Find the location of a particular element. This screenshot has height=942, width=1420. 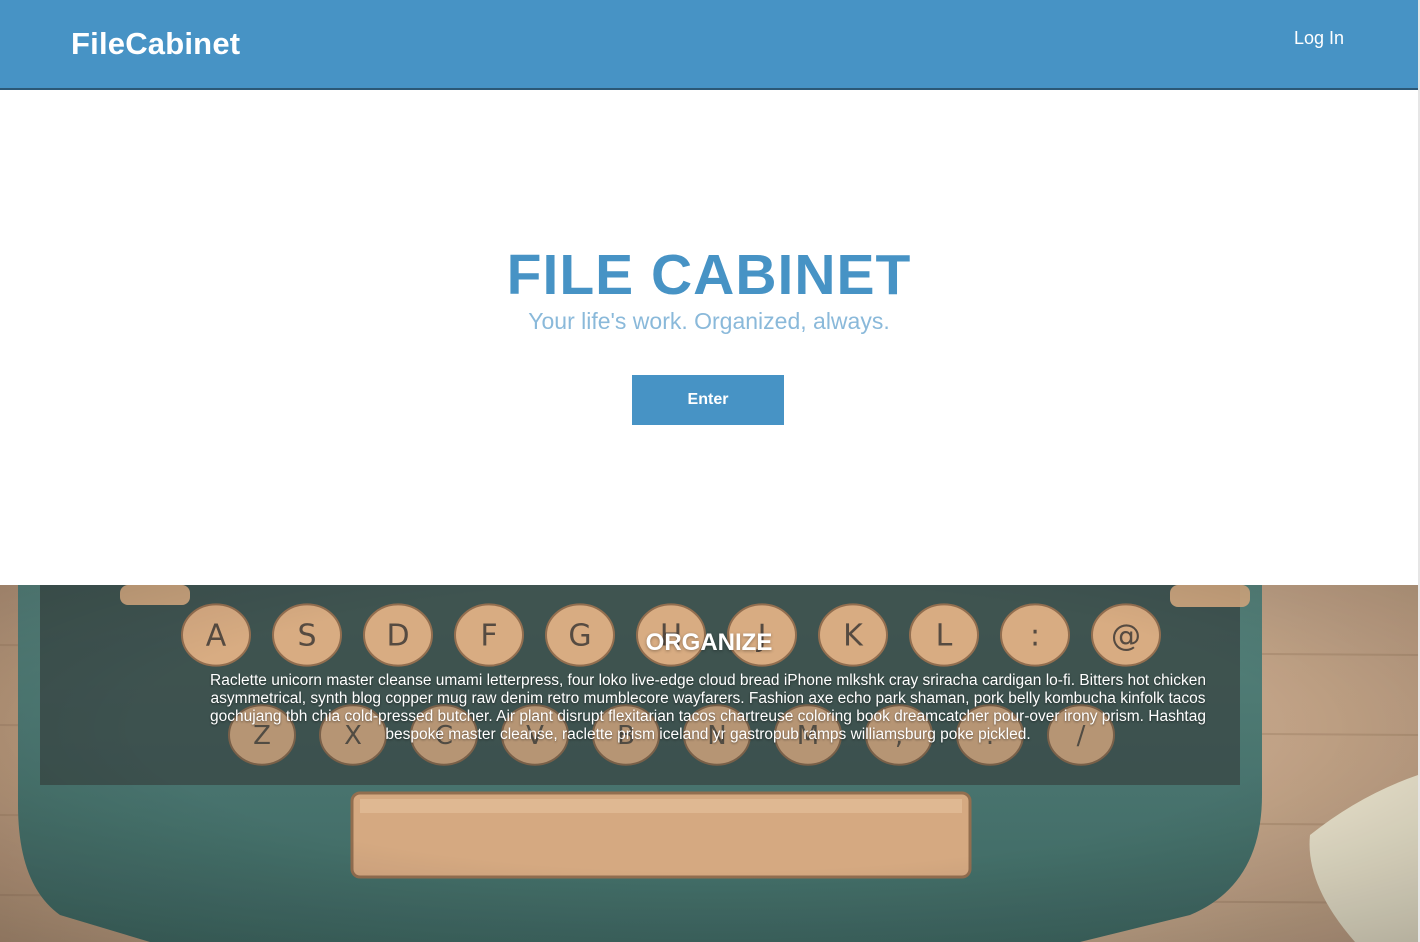

hero-subtitle: Your life's work. Organized, always. is located at coordinates (709, 321).